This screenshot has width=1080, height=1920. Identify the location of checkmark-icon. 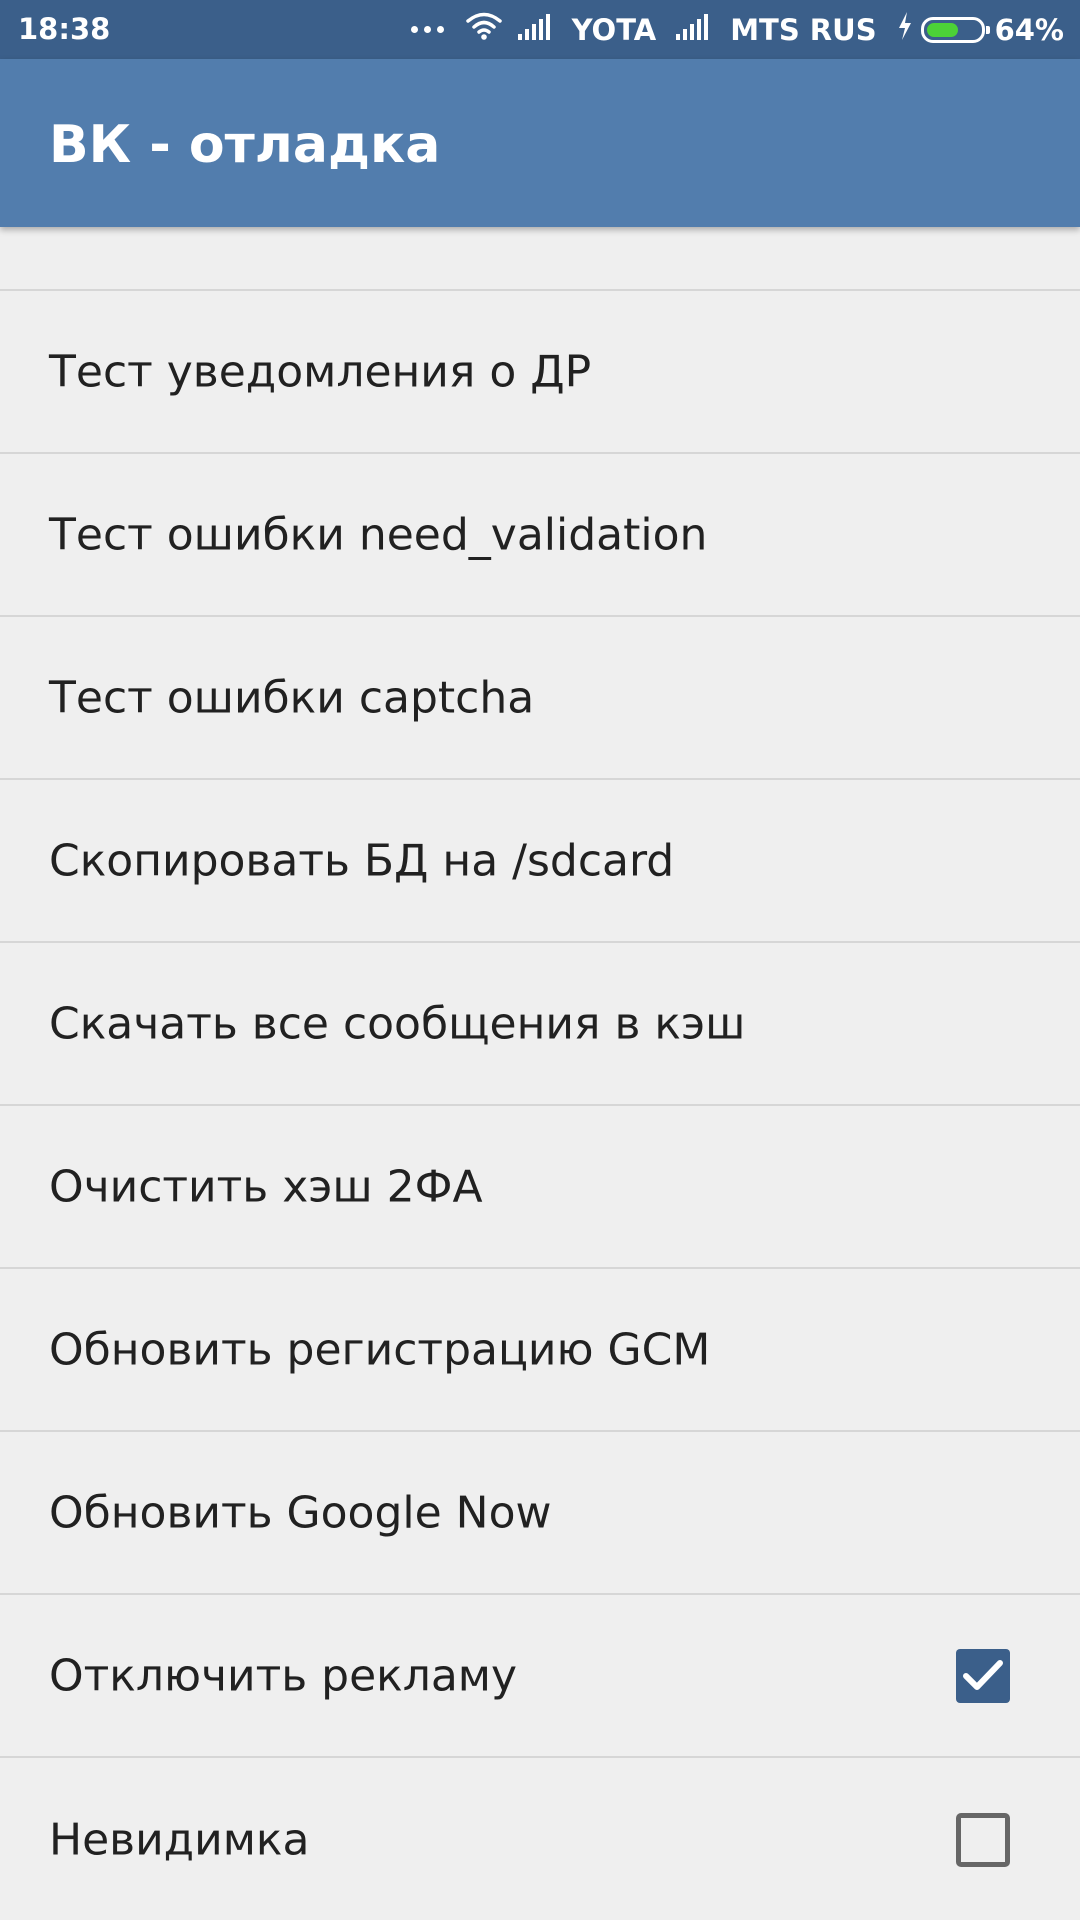
(983, 1674).